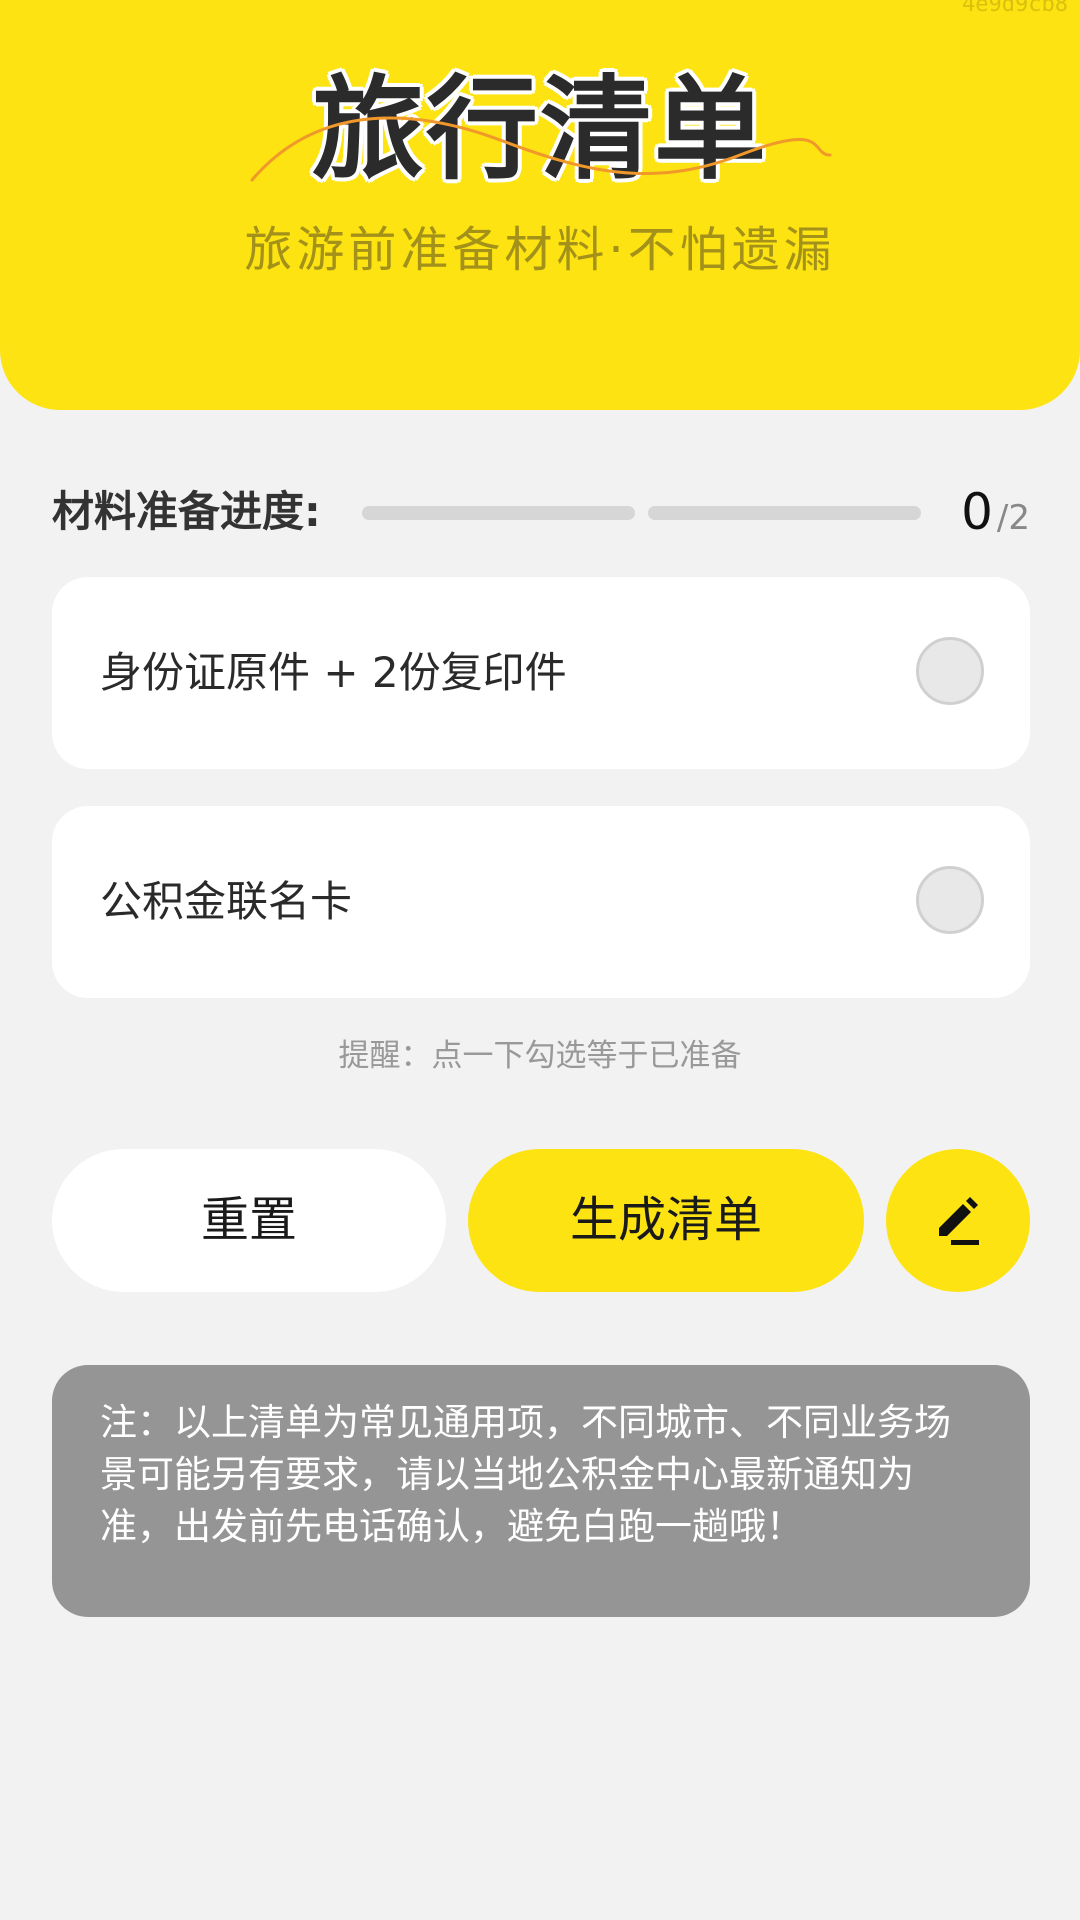 The image size is (1080, 1920). Describe the element at coordinates (540, 1056) in the screenshot. I see `hint-text: 提醒：点一下勾选等于已准备` at that location.